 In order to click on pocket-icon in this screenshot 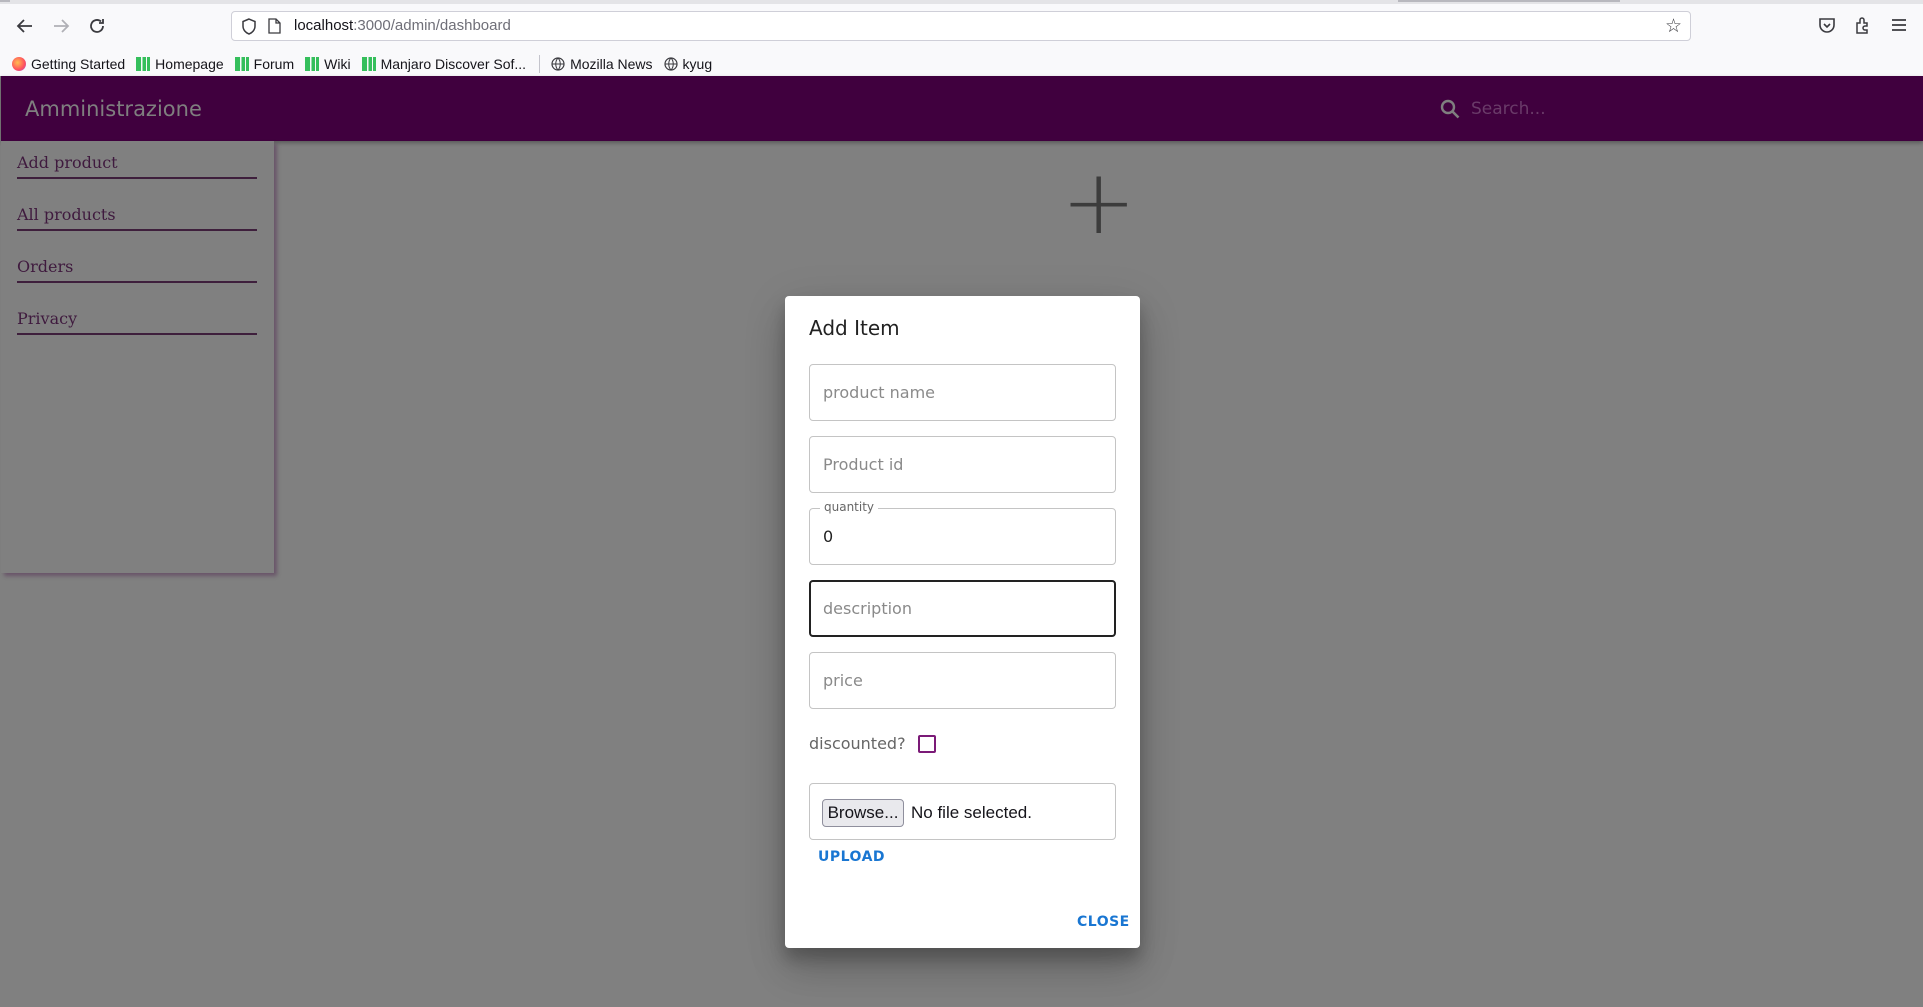, I will do `click(1827, 25)`.